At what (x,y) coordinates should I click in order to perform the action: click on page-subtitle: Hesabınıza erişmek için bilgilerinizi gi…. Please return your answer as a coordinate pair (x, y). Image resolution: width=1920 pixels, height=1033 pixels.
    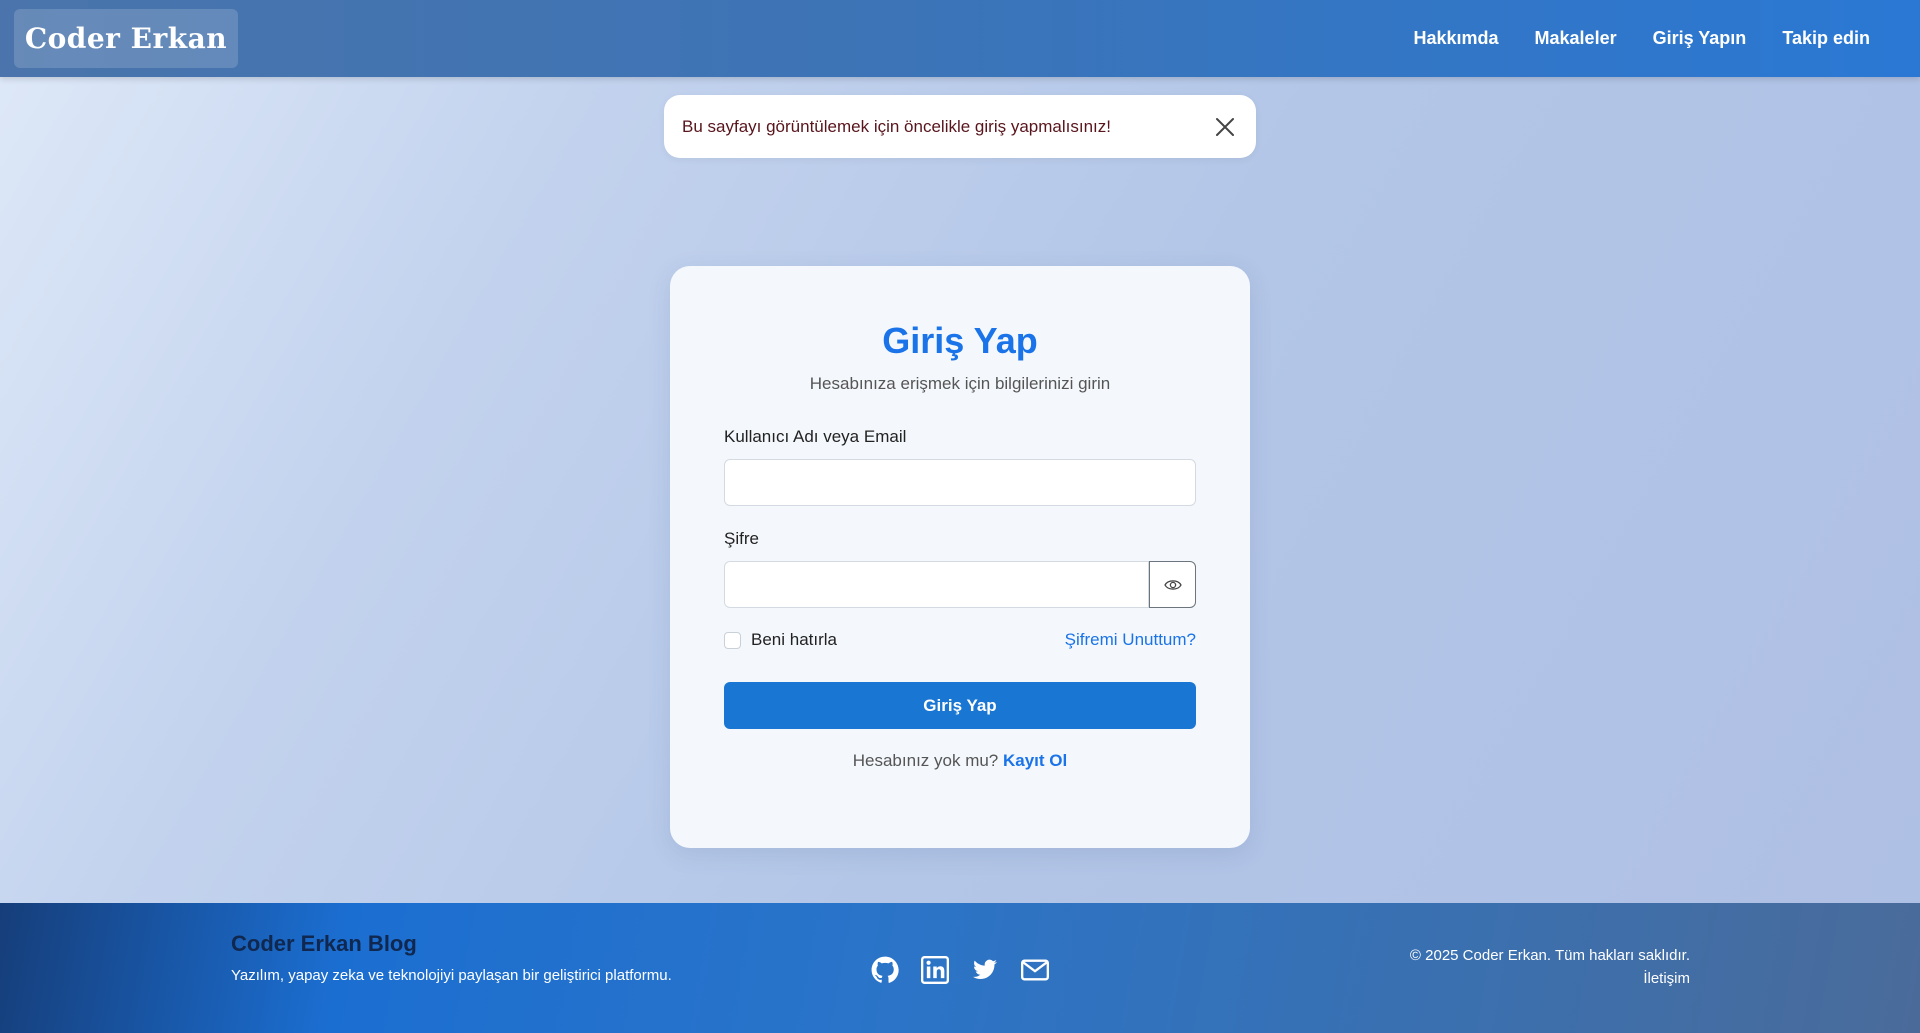
    Looking at the image, I should click on (960, 383).